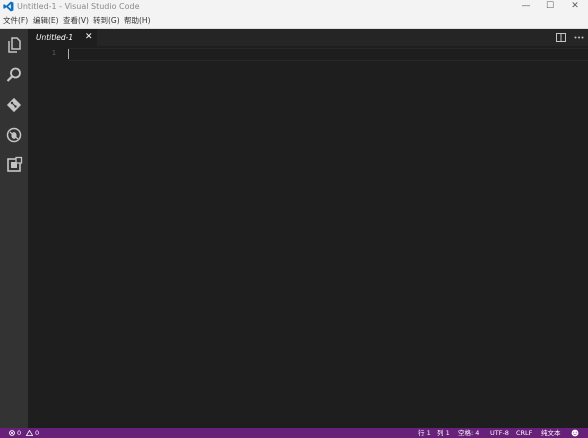 The image size is (588, 438). What do you see at coordinates (14, 228) in the screenshot?
I see `activity-bar` at bounding box center [14, 228].